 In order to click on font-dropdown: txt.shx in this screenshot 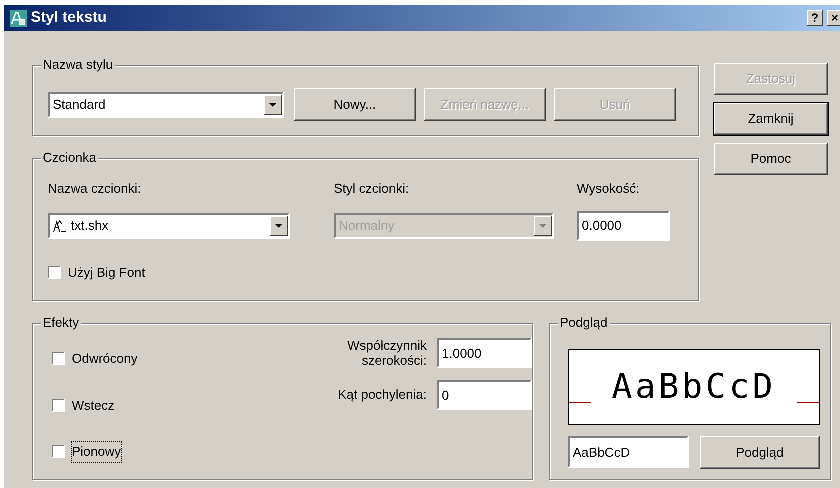, I will do `click(169, 225)`.